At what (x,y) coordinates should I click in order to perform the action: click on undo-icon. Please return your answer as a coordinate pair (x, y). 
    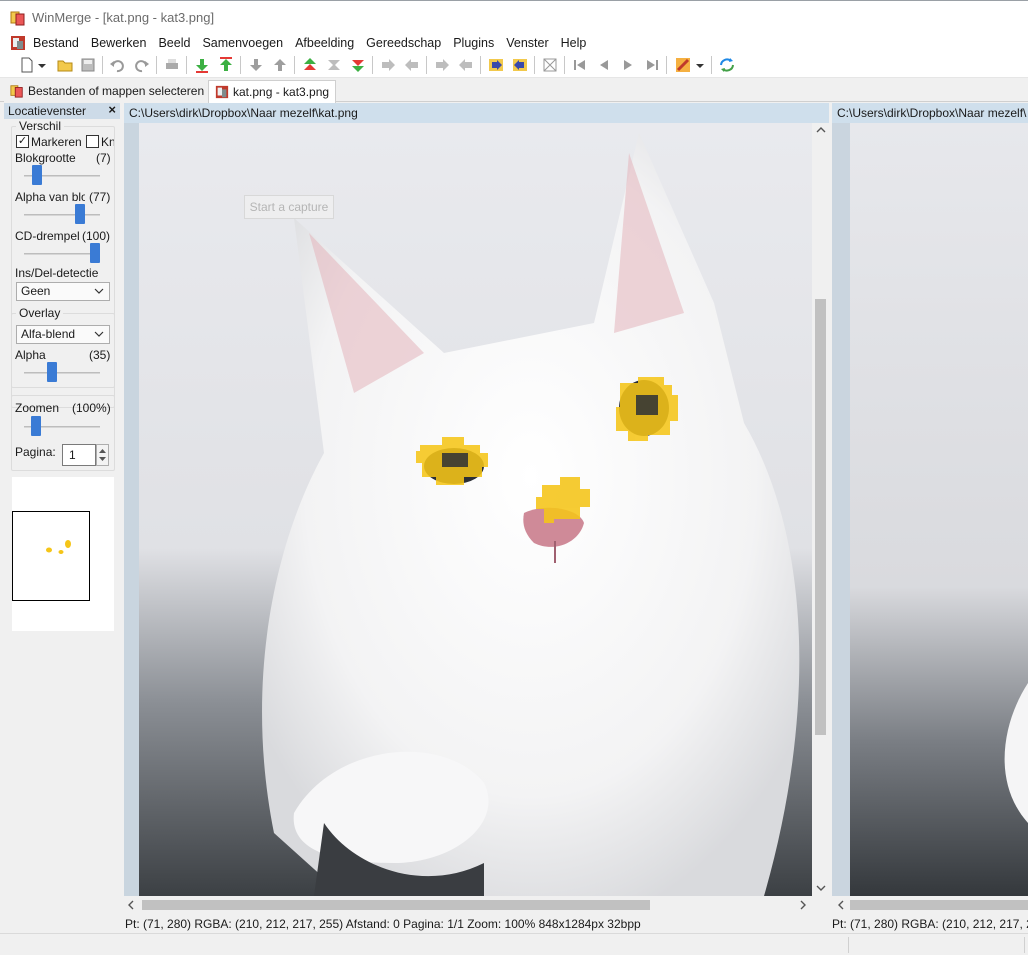
    Looking at the image, I should click on (117, 65).